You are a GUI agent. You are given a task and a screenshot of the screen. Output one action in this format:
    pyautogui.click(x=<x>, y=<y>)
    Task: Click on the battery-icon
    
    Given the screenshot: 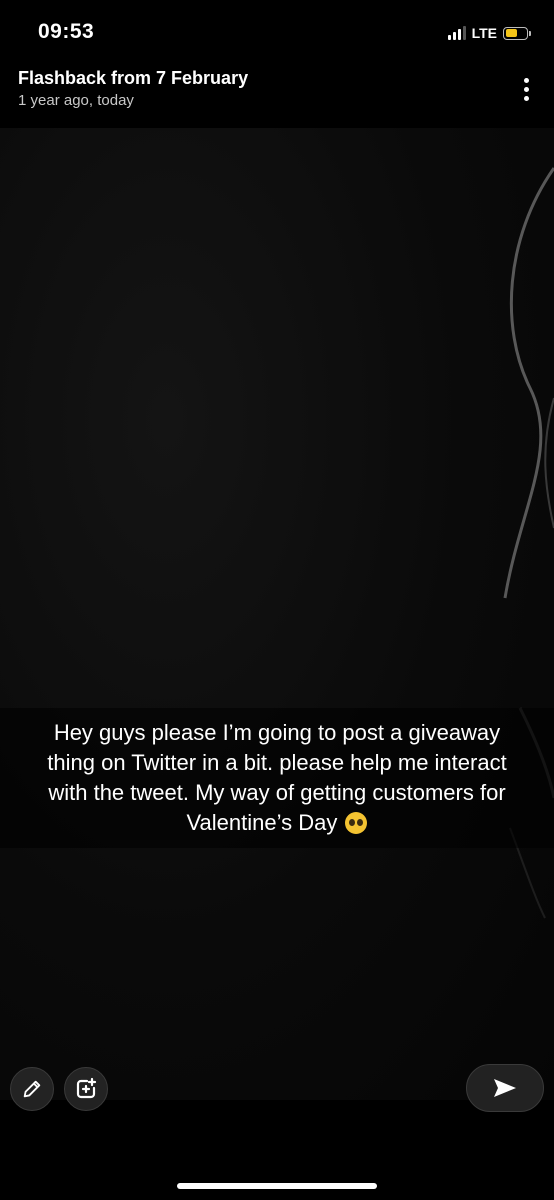 What is the action you would take?
    pyautogui.click(x=517, y=33)
    